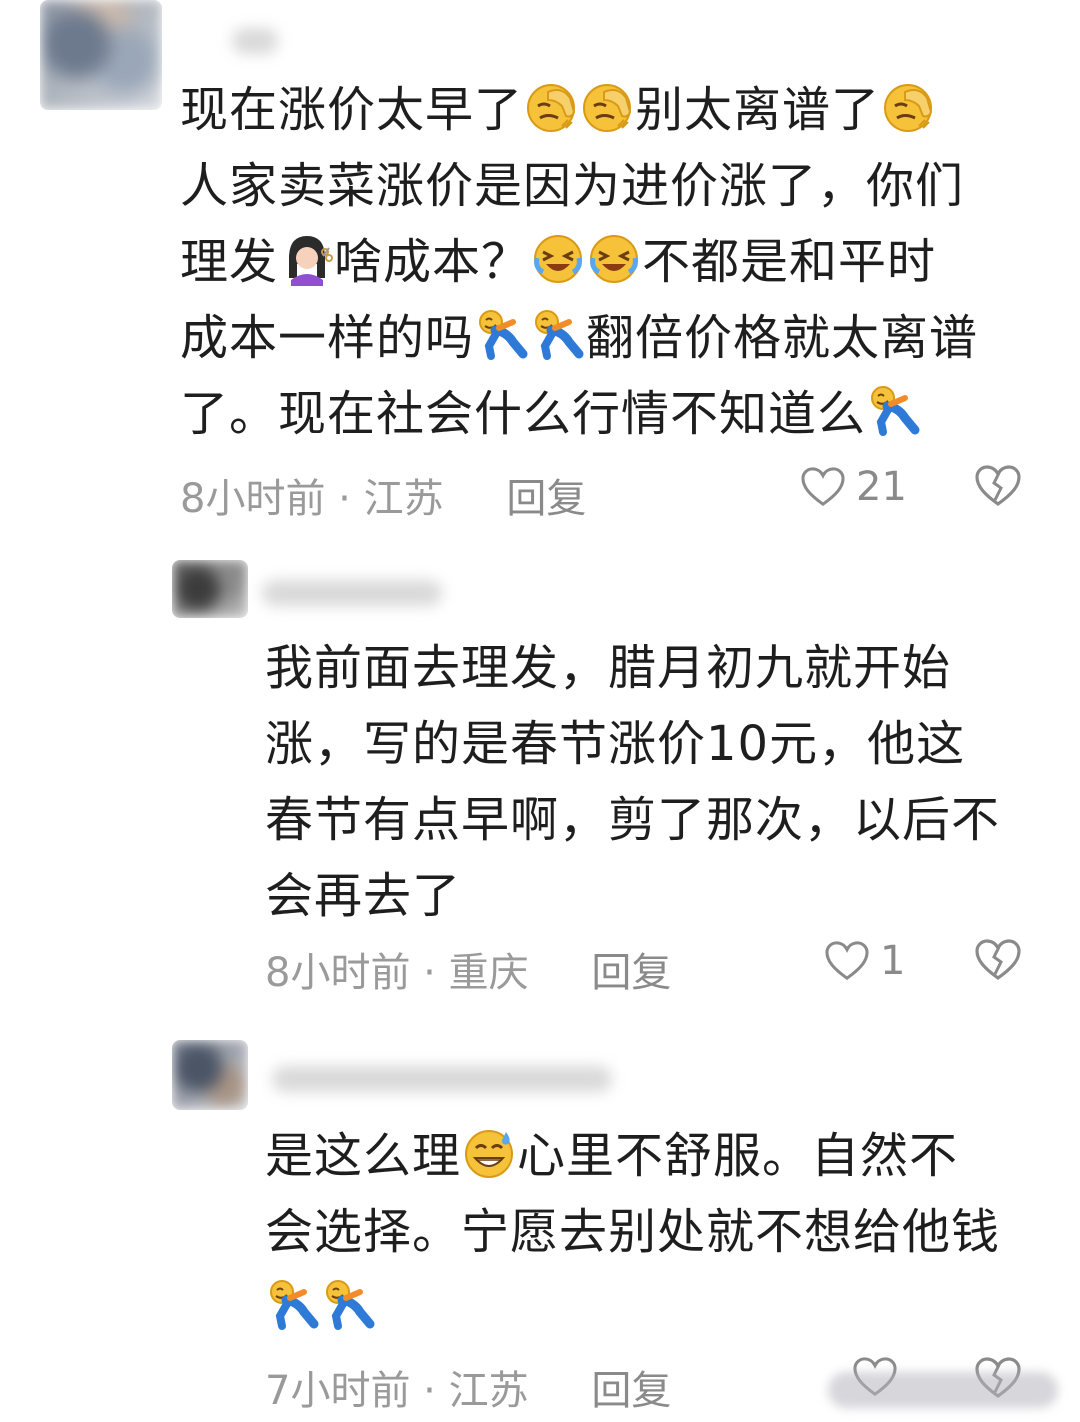 The image size is (1080, 1422). Describe the element at coordinates (488, 973) in the screenshot. I see `comment-location: 重庆` at that location.